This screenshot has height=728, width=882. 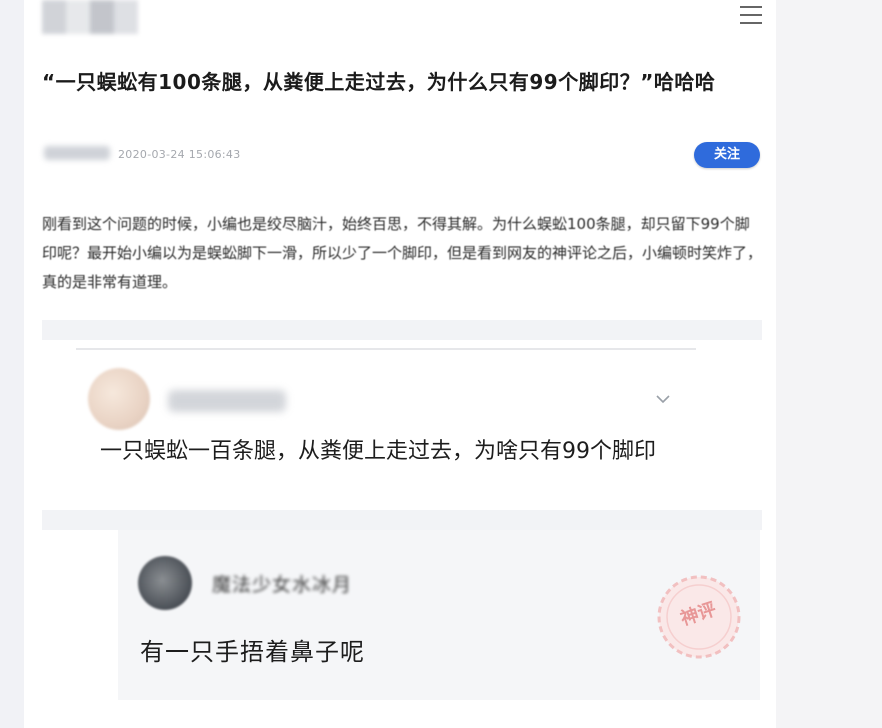 What do you see at coordinates (727, 155) in the screenshot?
I see `follow-button: 关注` at bounding box center [727, 155].